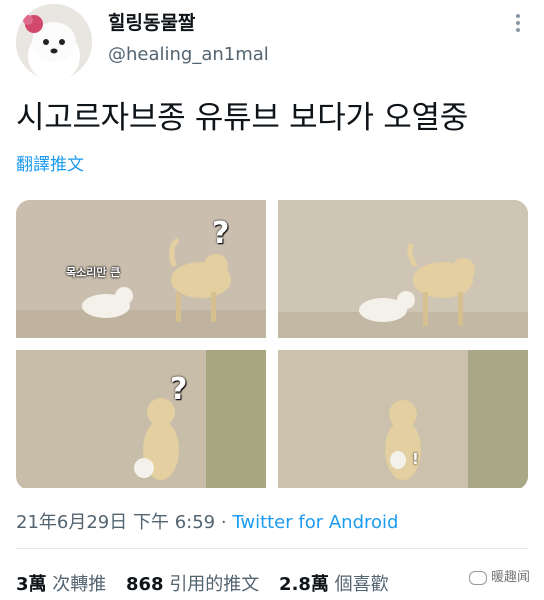 This screenshot has height=600, width=544. I want to click on tweet-text: 시고르자브종 유튜브 보다가 오열중, so click(242, 118).